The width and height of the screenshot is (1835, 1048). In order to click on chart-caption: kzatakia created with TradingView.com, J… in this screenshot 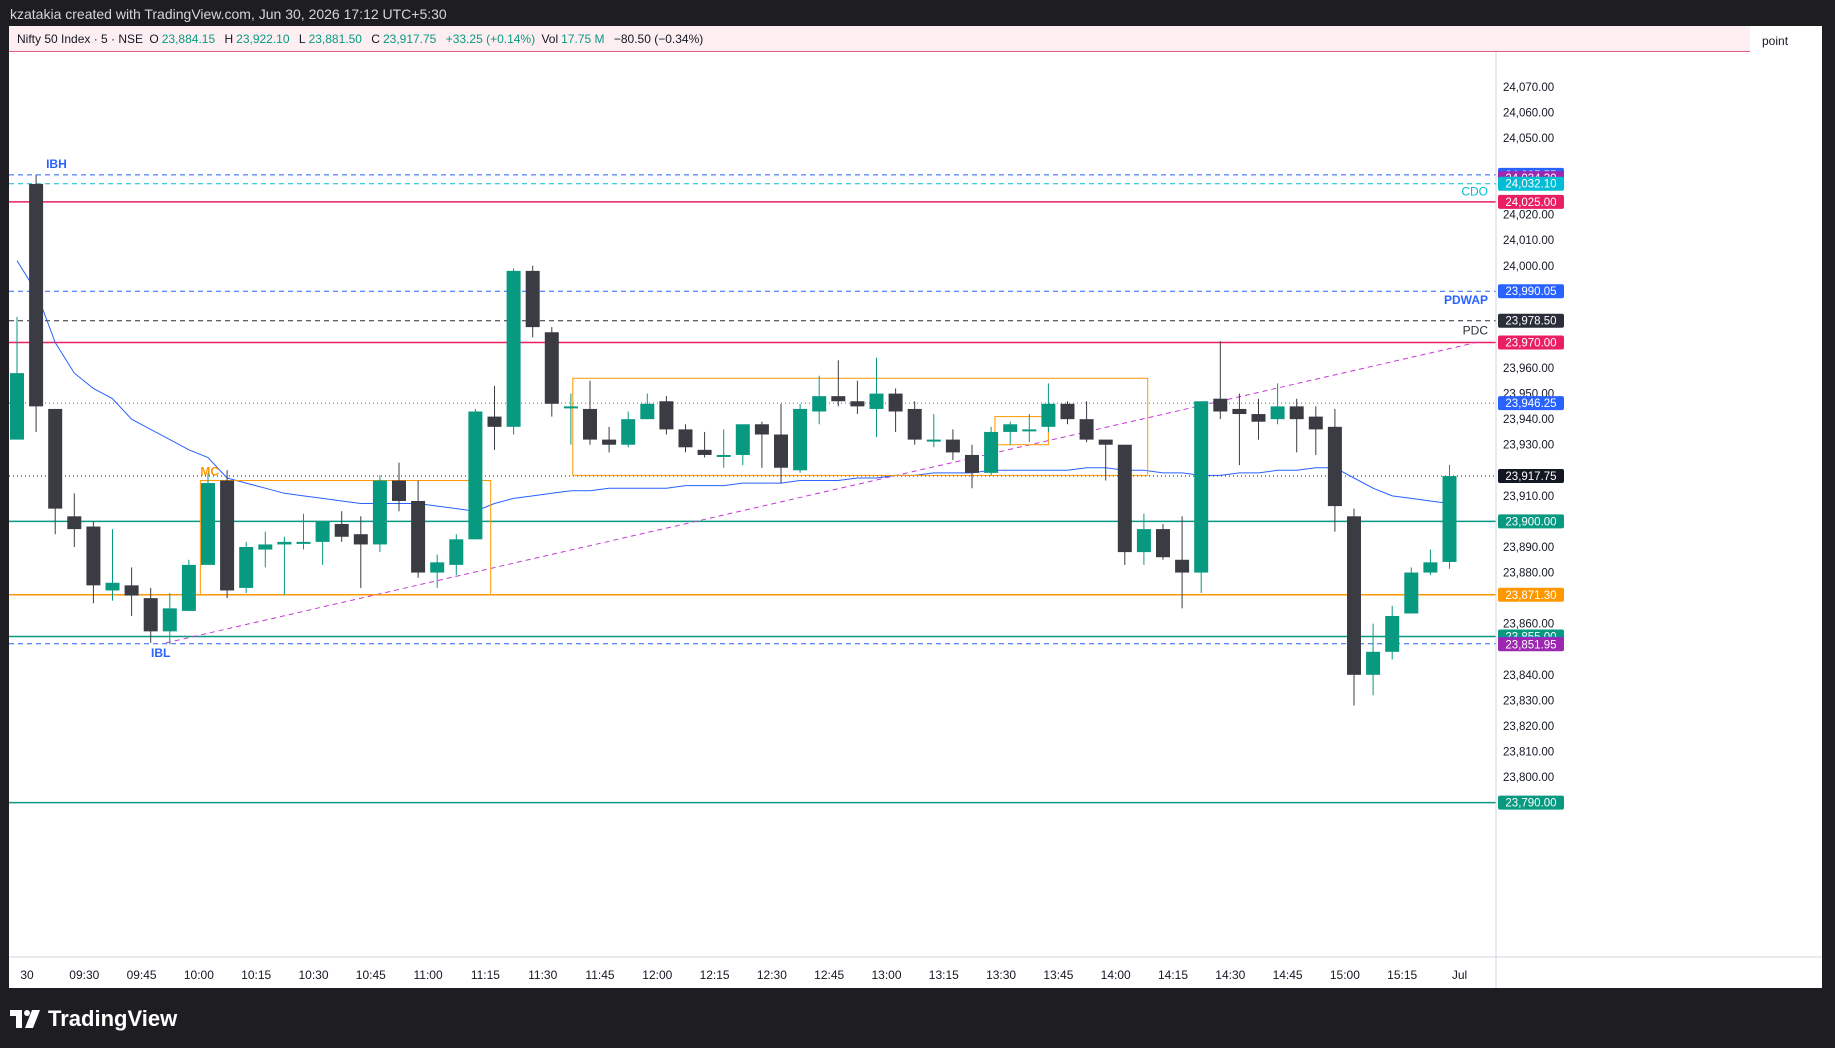, I will do `click(228, 14)`.